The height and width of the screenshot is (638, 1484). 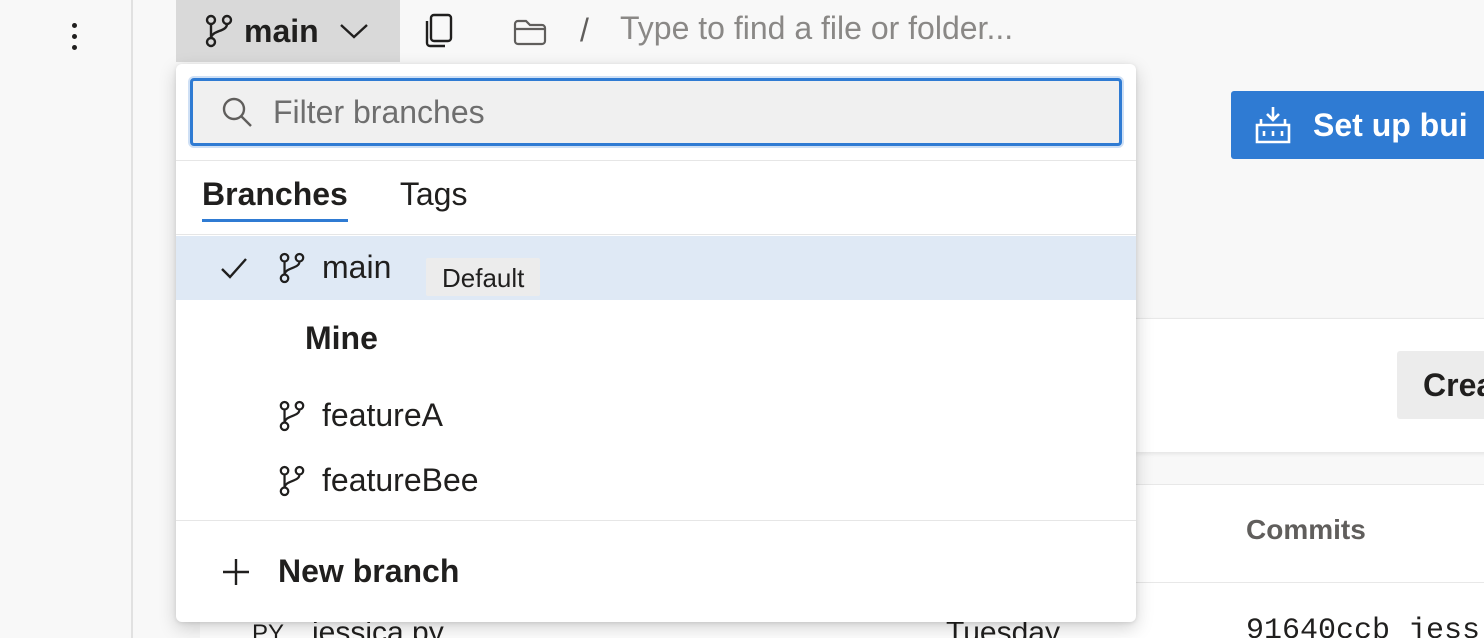 What do you see at coordinates (434, 199) in the screenshot?
I see `tab-tags: Tags` at bounding box center [434, 199].